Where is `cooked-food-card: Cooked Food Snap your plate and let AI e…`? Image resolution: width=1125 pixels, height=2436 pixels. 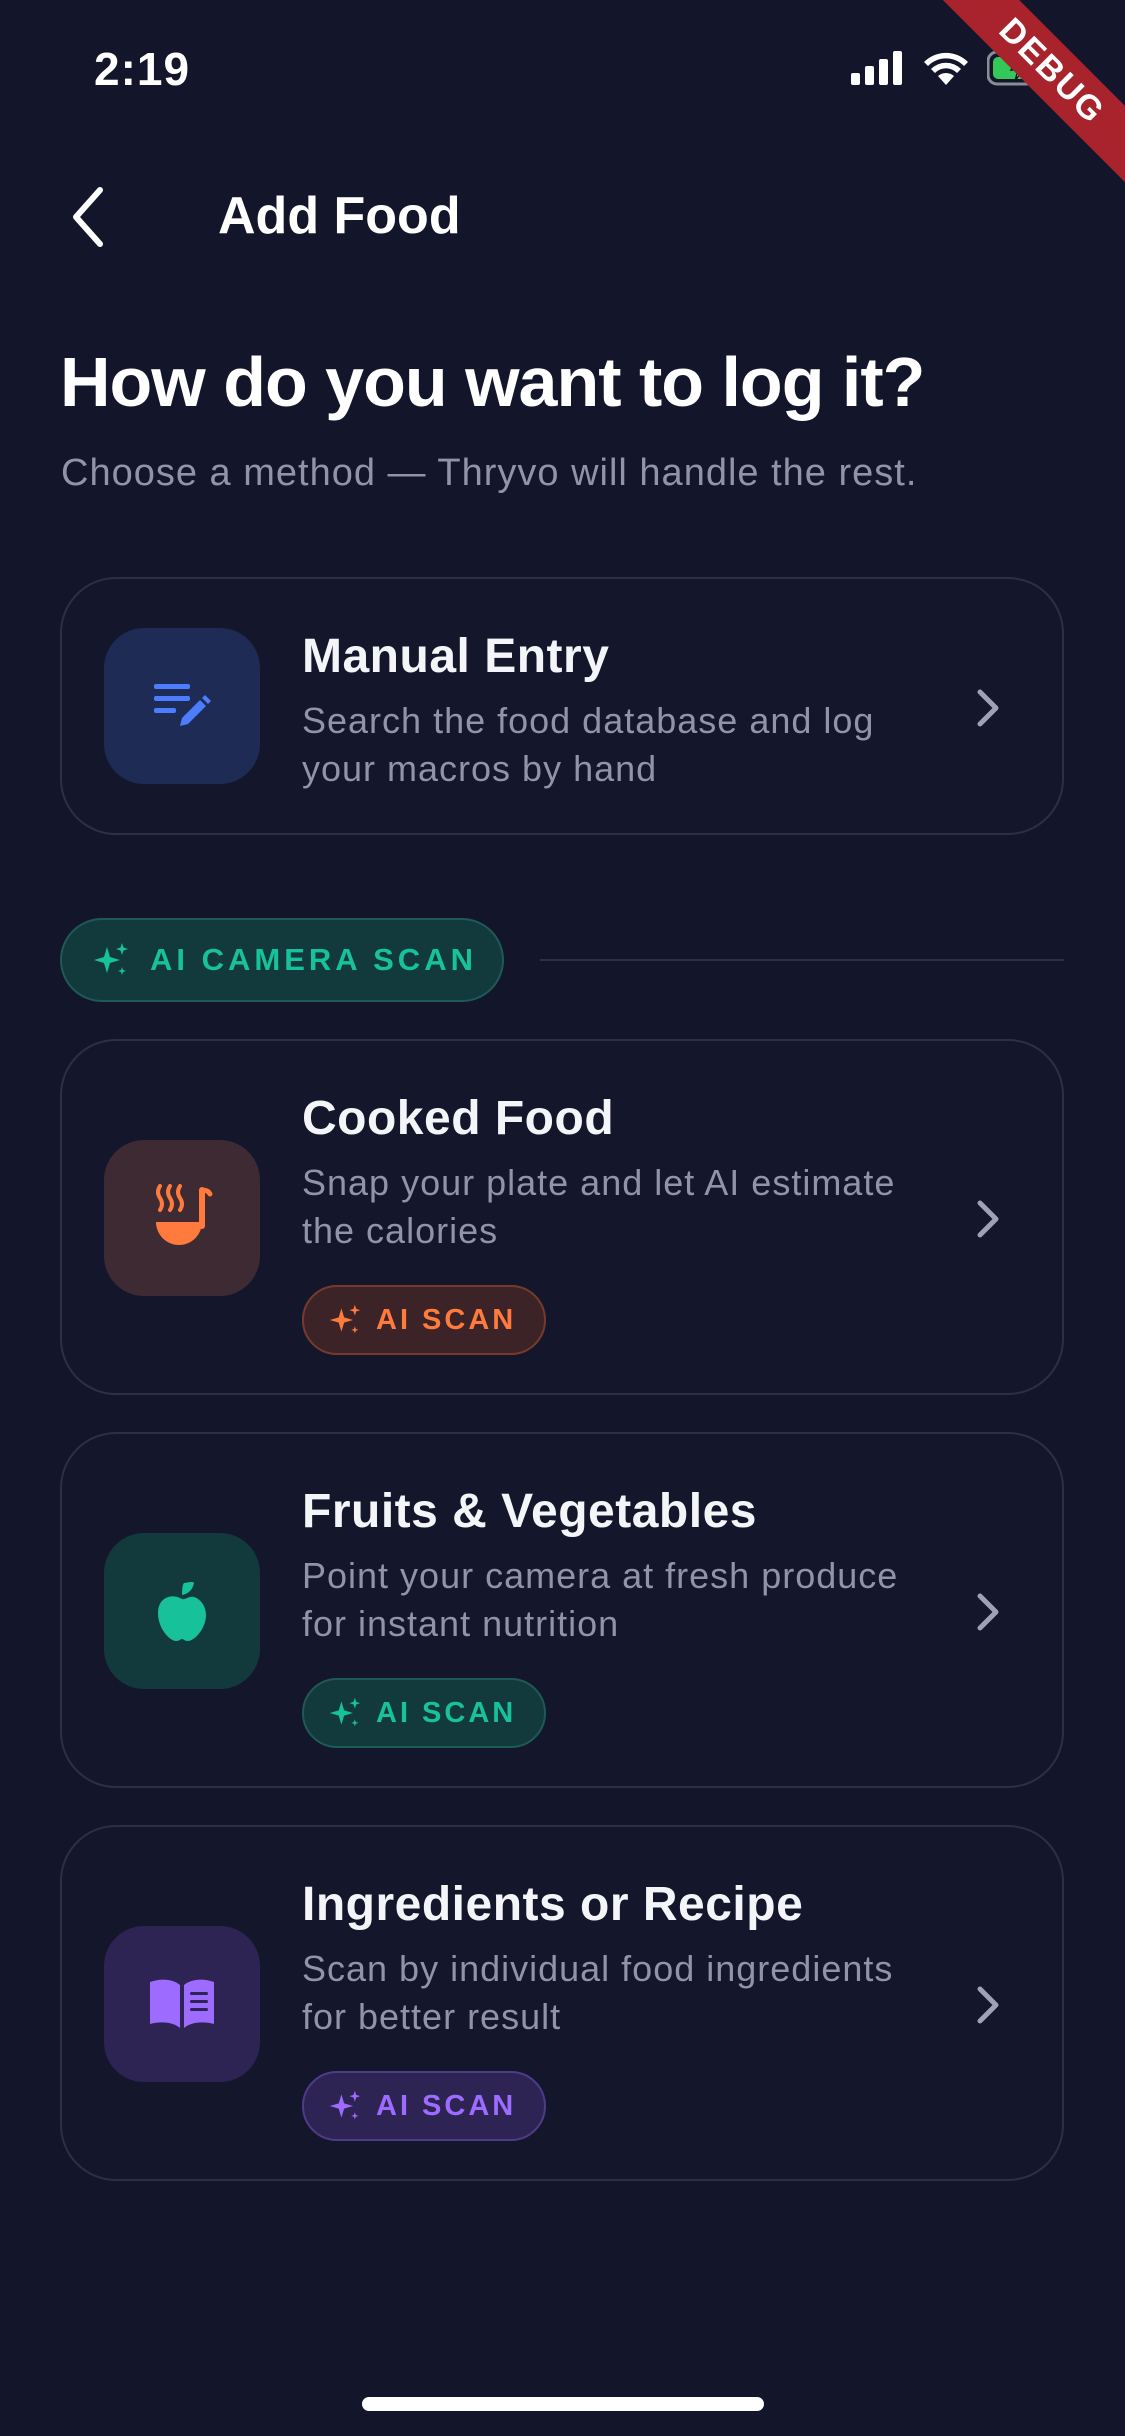
cooked-food-card: Cooked Food Snap your plate and let AI e… is located at coordinates (562, 1217).